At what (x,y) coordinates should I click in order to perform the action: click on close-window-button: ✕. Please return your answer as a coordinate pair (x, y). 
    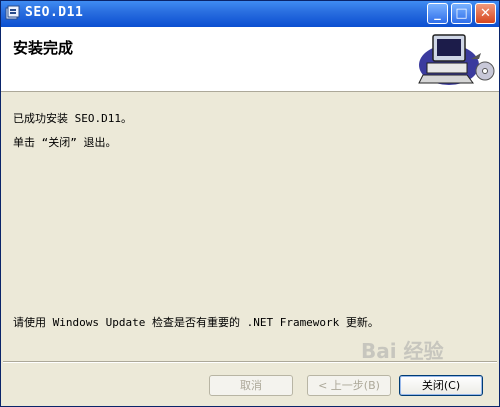
    Looking at the image, I should click on (485, 13).